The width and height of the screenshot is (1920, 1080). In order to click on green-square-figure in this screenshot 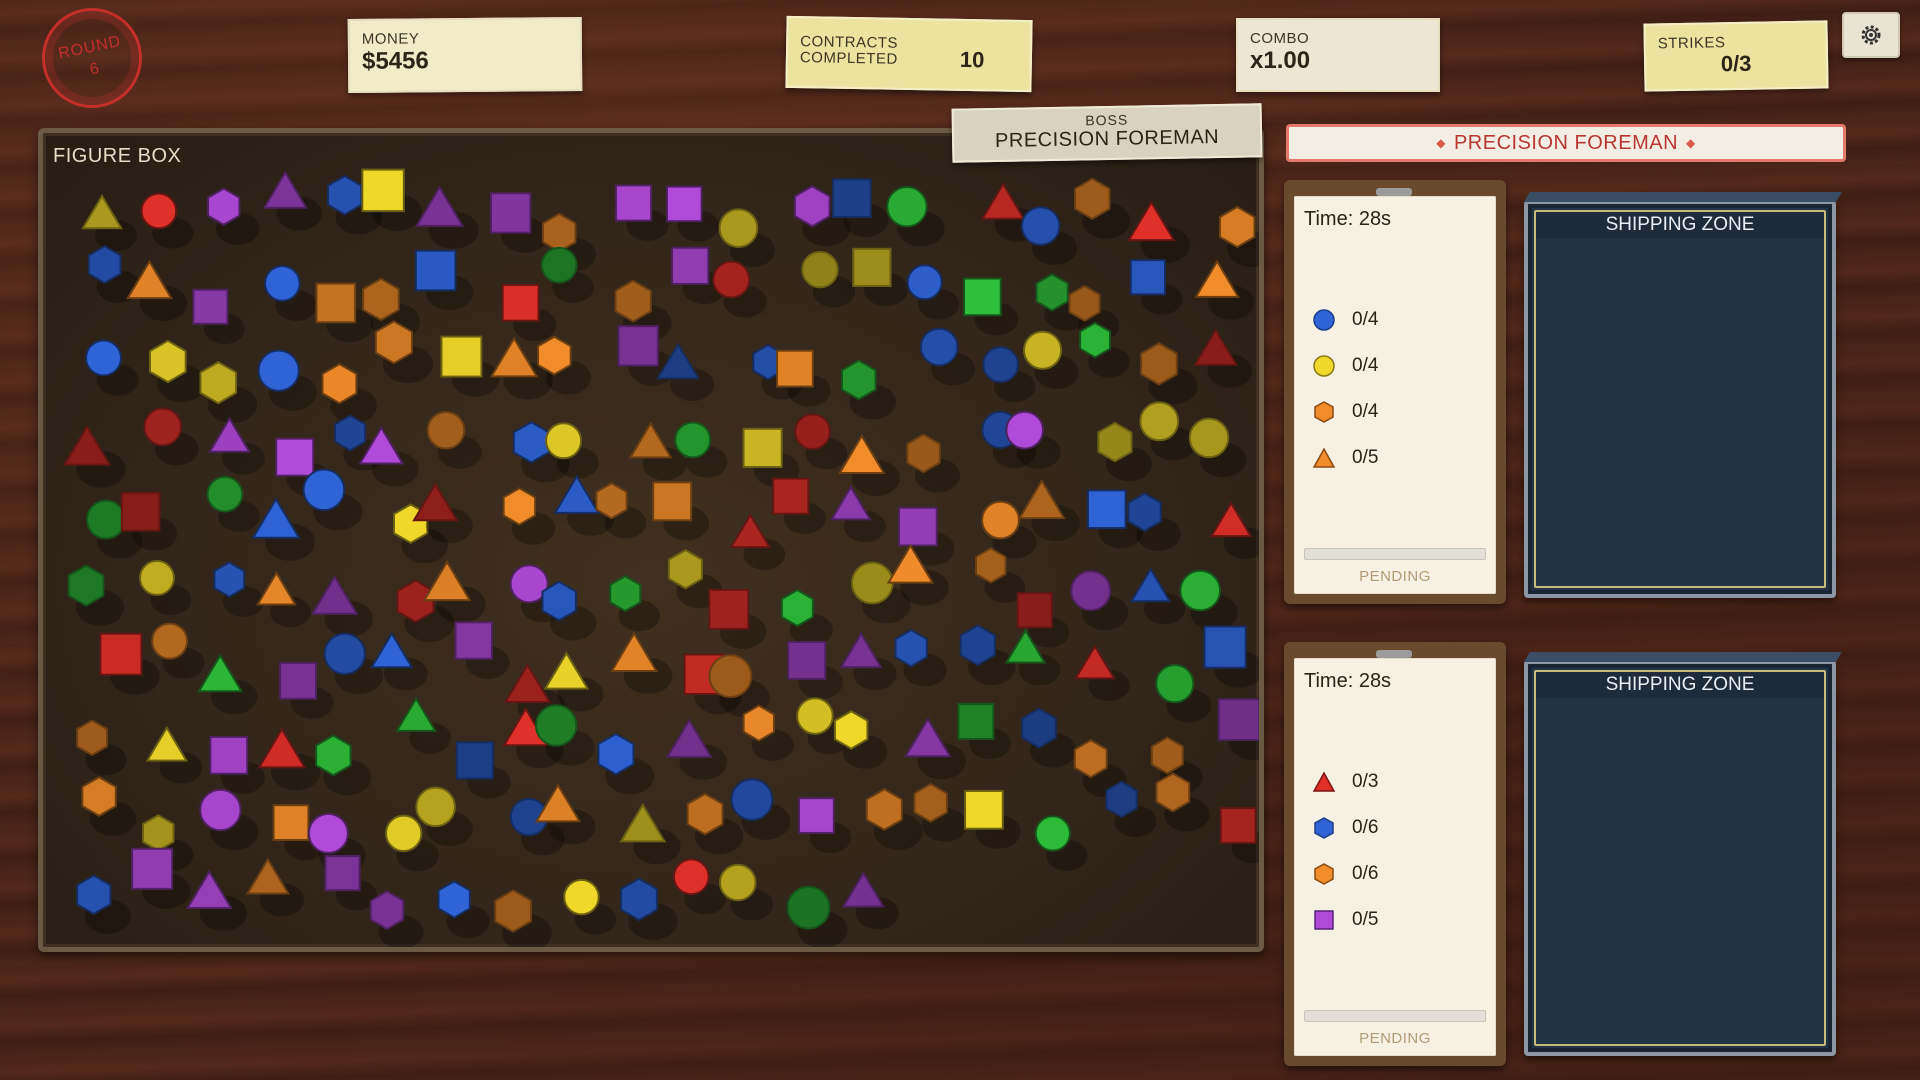, I will do `click(982, 297)`.